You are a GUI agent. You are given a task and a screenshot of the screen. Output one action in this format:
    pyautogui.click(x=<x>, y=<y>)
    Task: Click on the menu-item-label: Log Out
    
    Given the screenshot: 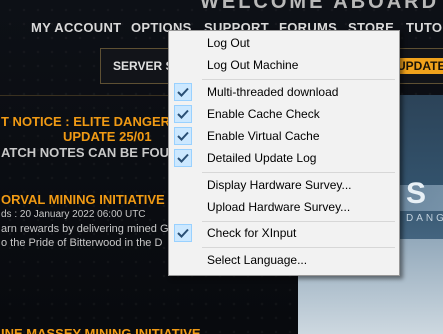 What is the action you would take?
    pyautogui.click(x=228, y=43)
    